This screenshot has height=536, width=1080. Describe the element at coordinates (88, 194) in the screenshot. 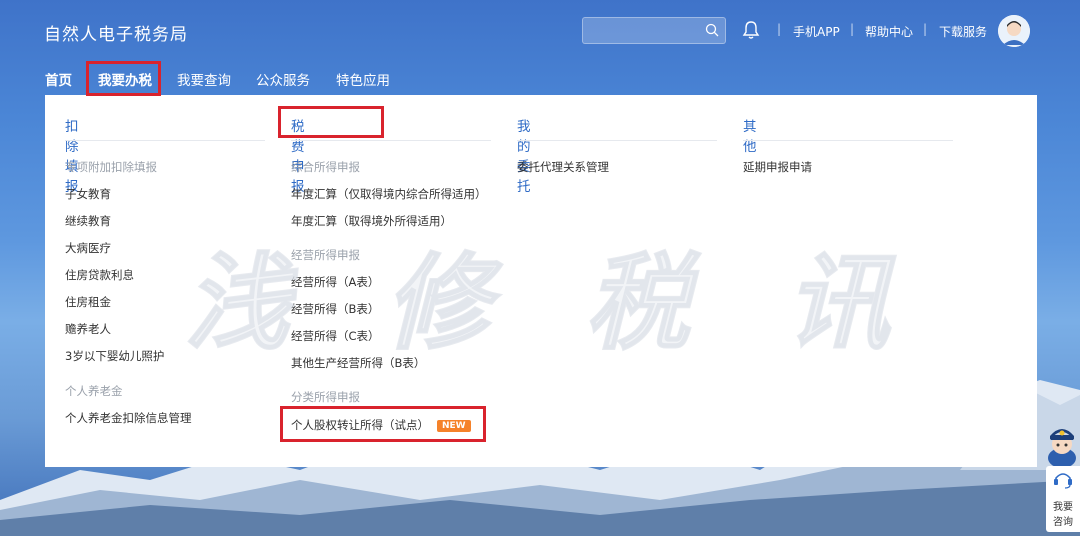

I see `menu-item-child-education: 子女教育` at that location.